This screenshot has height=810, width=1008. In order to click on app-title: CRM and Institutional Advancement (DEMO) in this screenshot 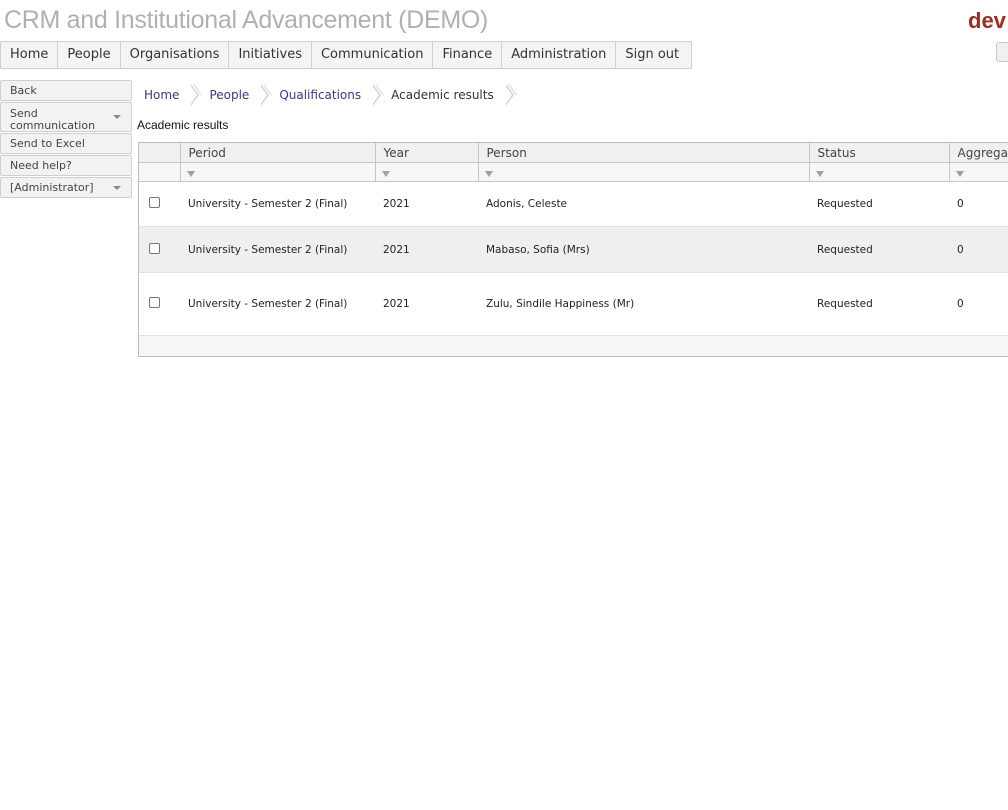, I will do `click(246, 20)`.